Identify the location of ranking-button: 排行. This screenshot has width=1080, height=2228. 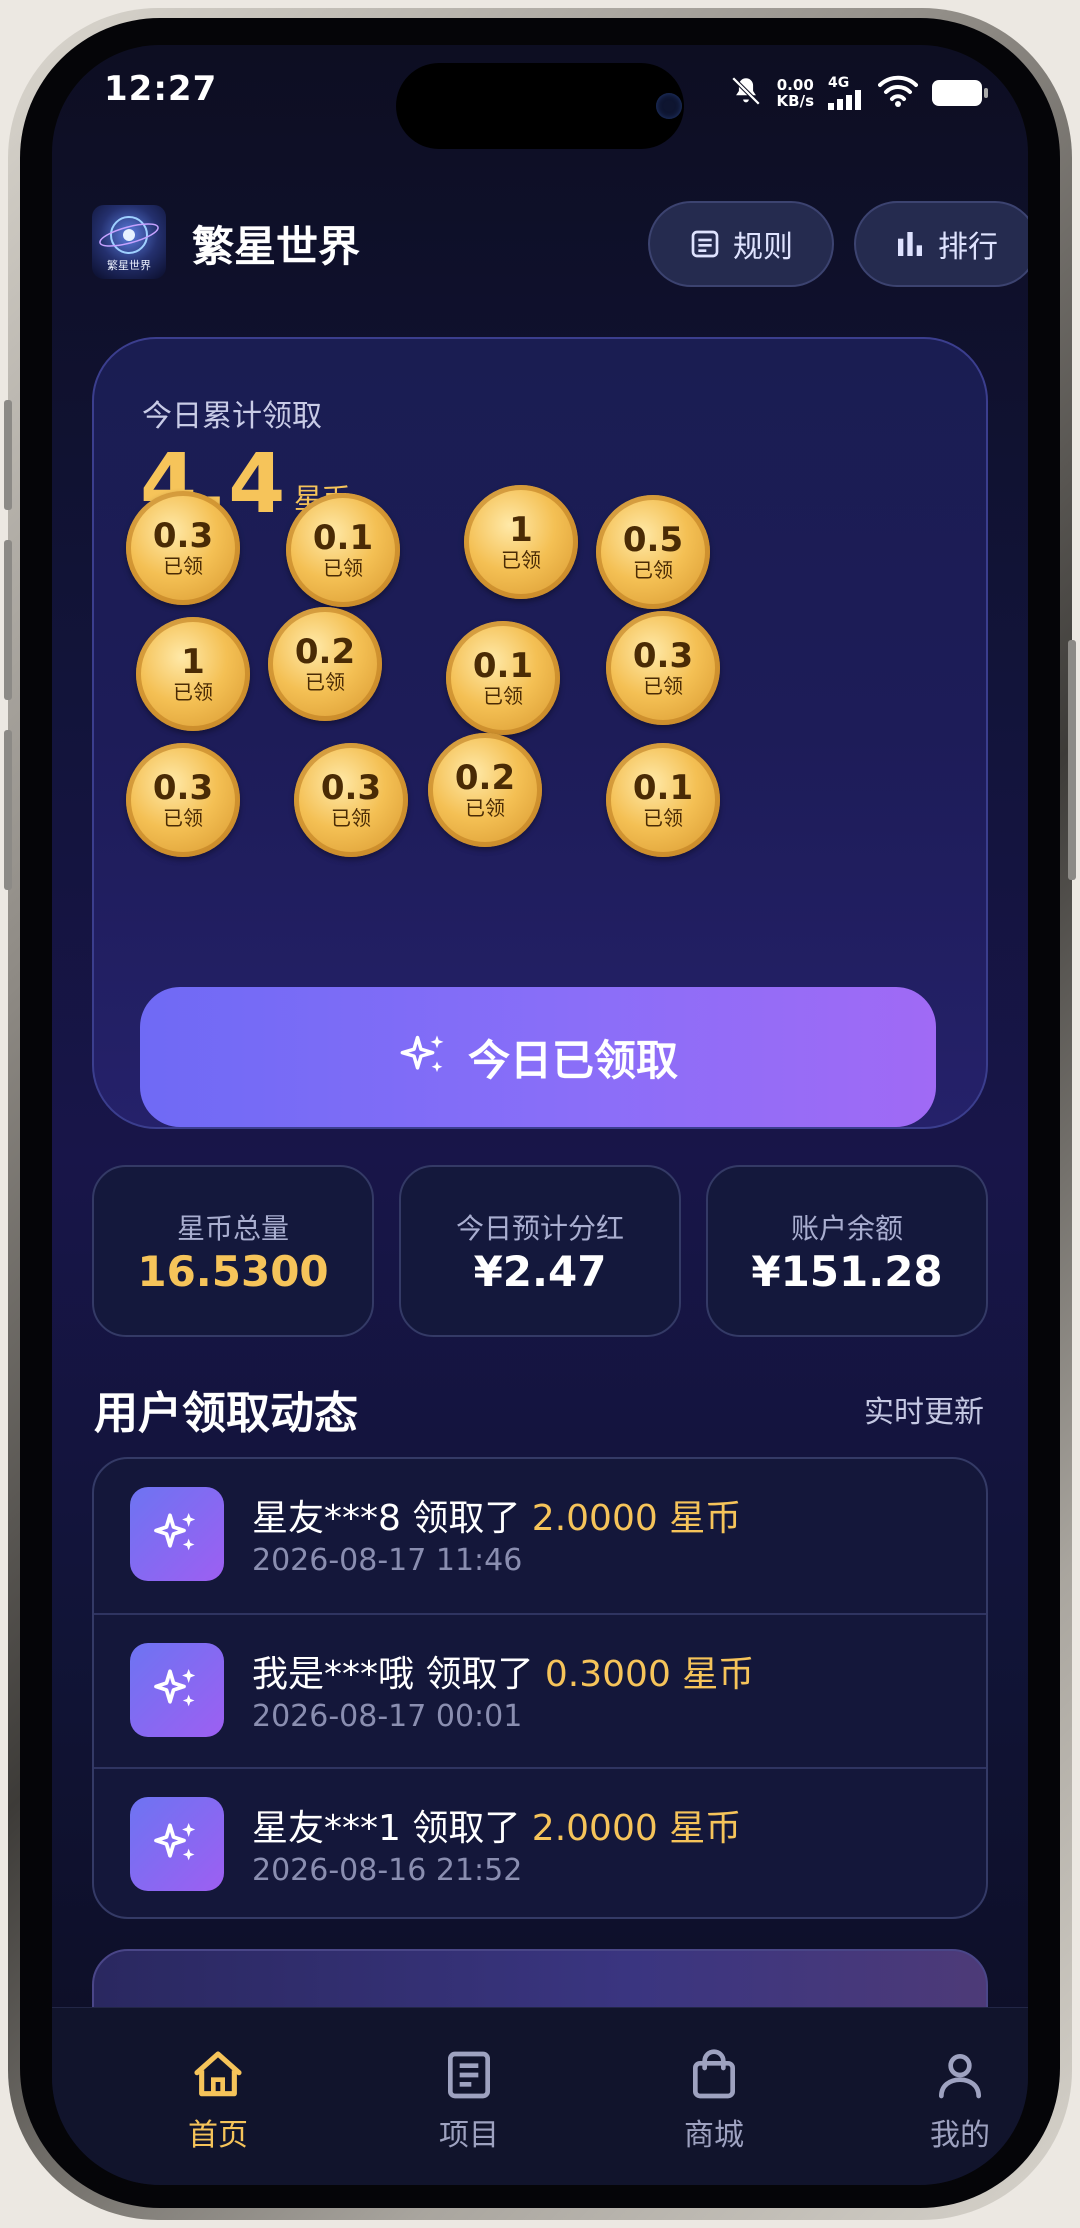
(941, 244).